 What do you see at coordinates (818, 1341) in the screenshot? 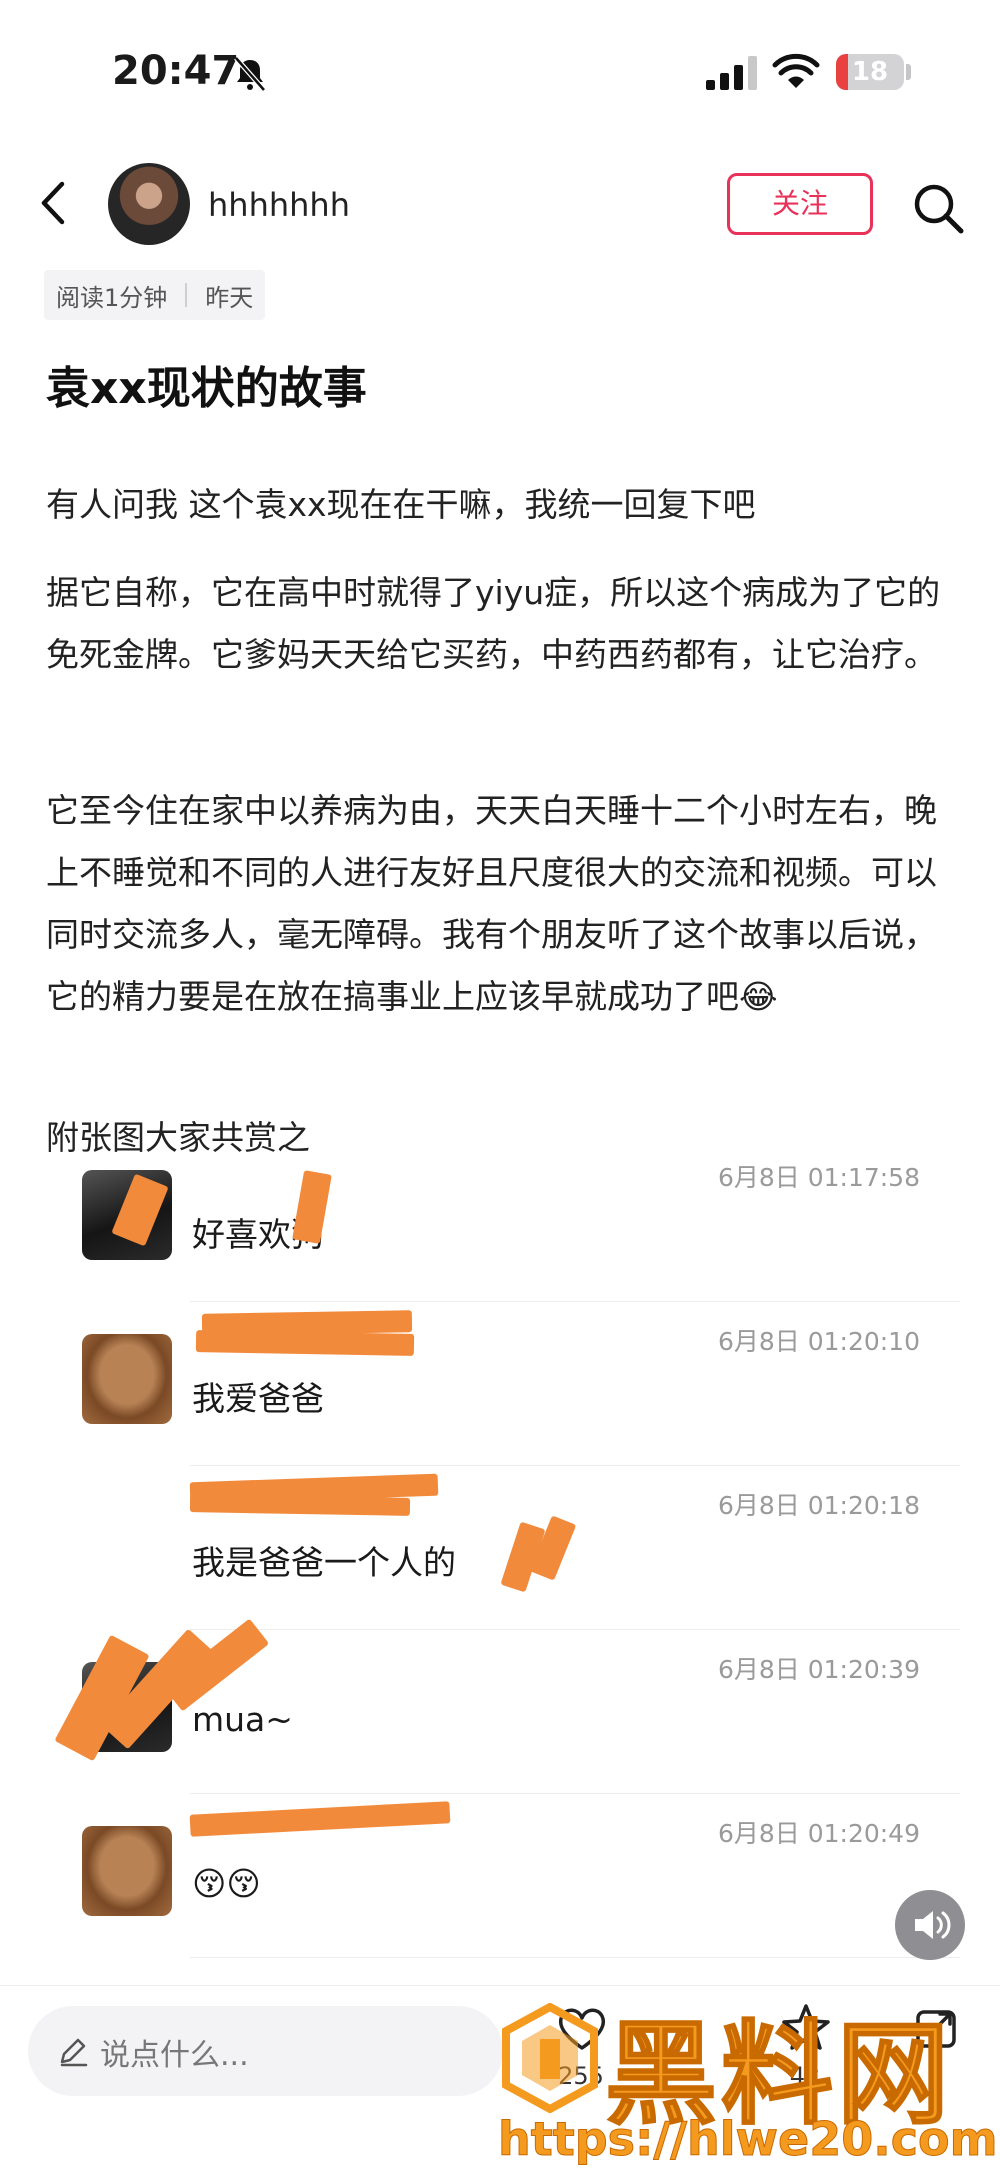
I see `chat-time: 6月8日 01:20:10` at bounding box center [818, 1341].